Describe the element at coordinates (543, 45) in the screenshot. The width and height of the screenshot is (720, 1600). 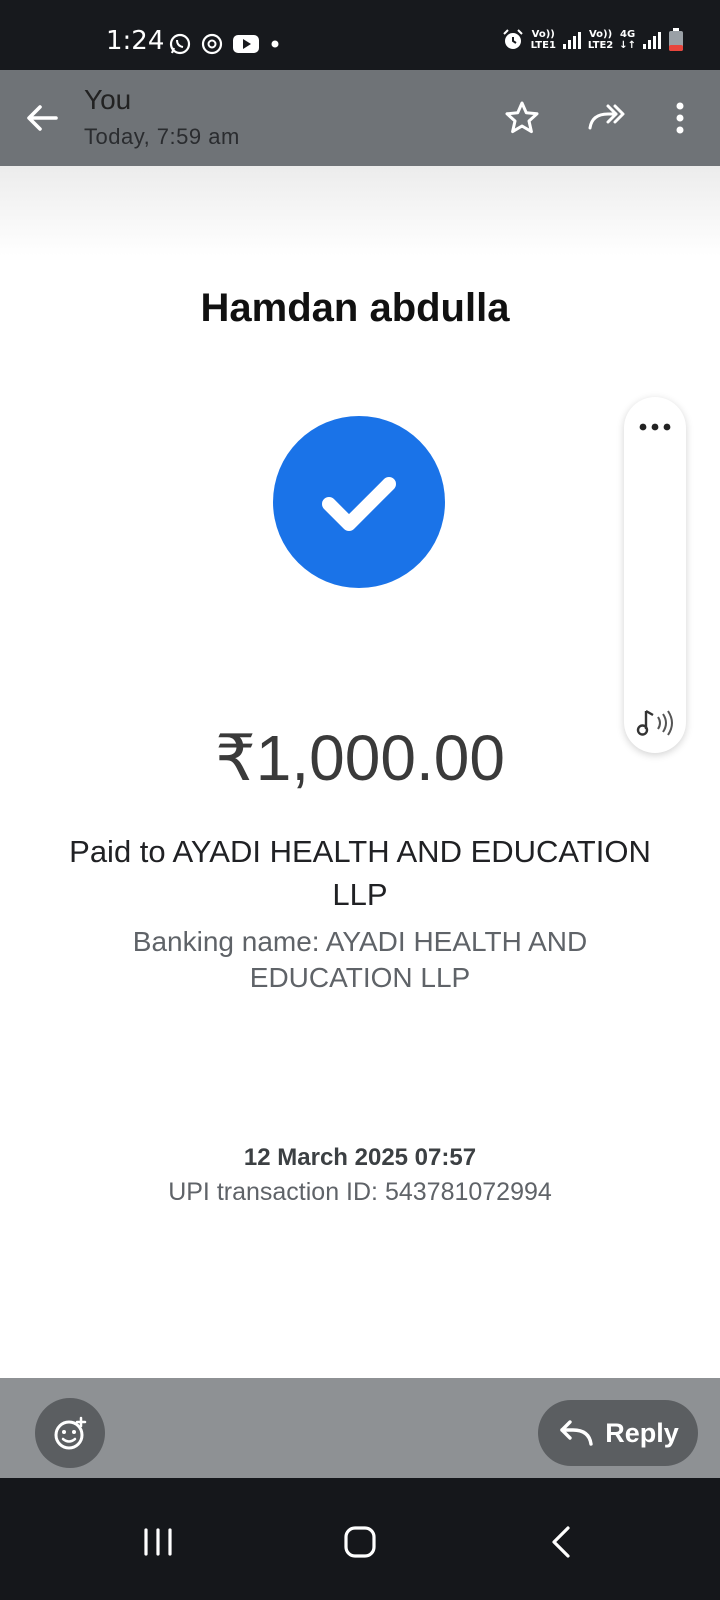
I see `sim1-lte: LTE1` at that location.